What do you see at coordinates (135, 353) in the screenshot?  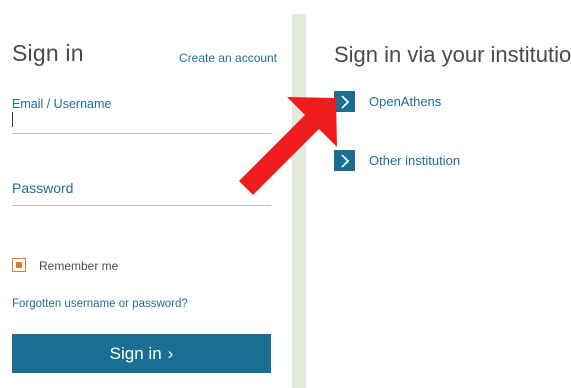 I see `sign-in-button-label: Sign in` at bounding box center [135, 353].